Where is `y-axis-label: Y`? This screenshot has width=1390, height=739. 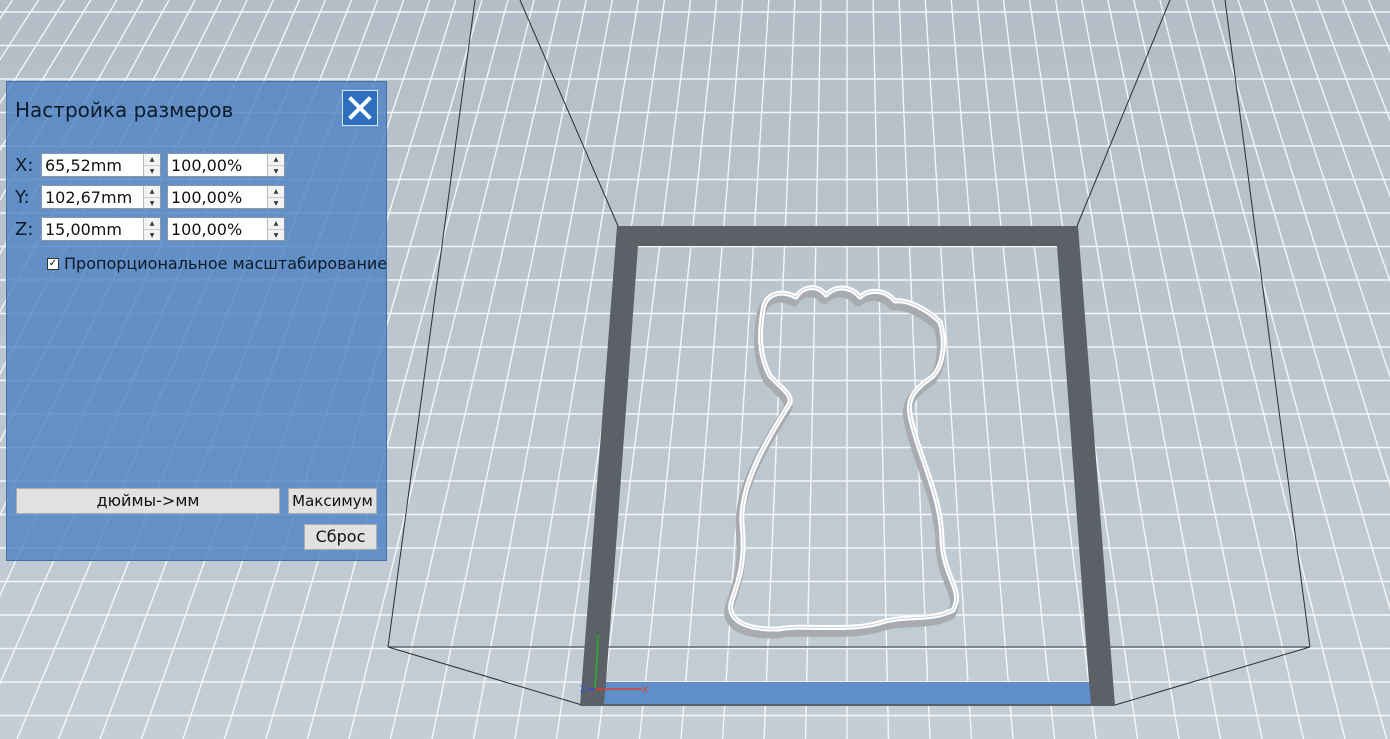
y-axis-label: Y is located at coordinates (597, 639).